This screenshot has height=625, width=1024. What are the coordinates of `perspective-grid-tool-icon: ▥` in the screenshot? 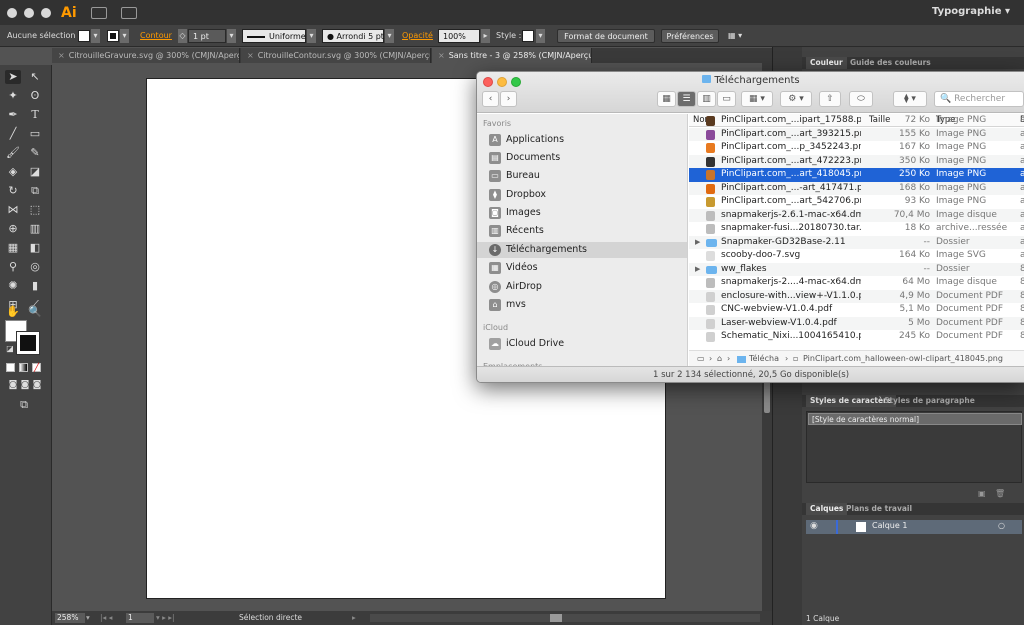 It's located at (35, 229).